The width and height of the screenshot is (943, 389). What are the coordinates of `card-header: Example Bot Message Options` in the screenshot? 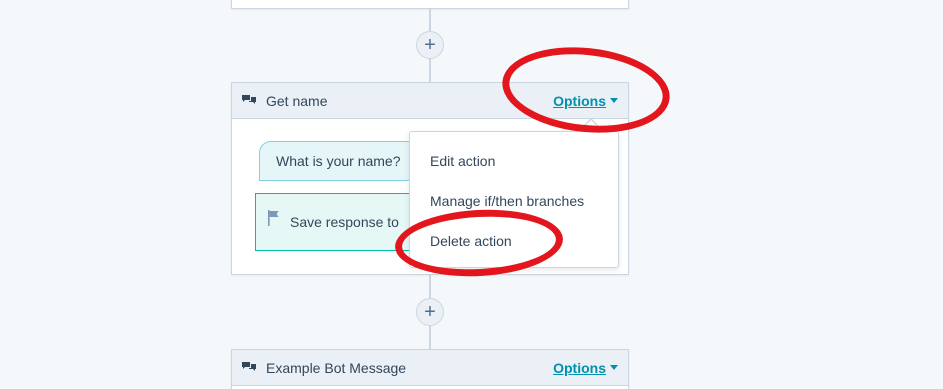 It's located at (430, 368).